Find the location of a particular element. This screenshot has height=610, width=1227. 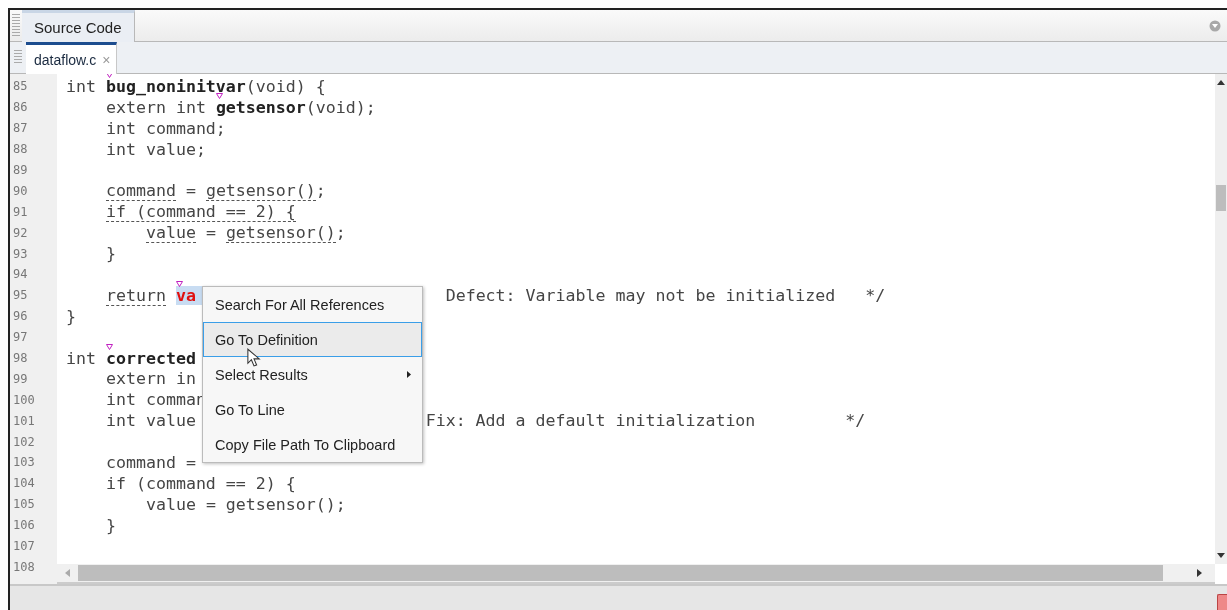

line-number: 97 is located at coordinates (20, 337).